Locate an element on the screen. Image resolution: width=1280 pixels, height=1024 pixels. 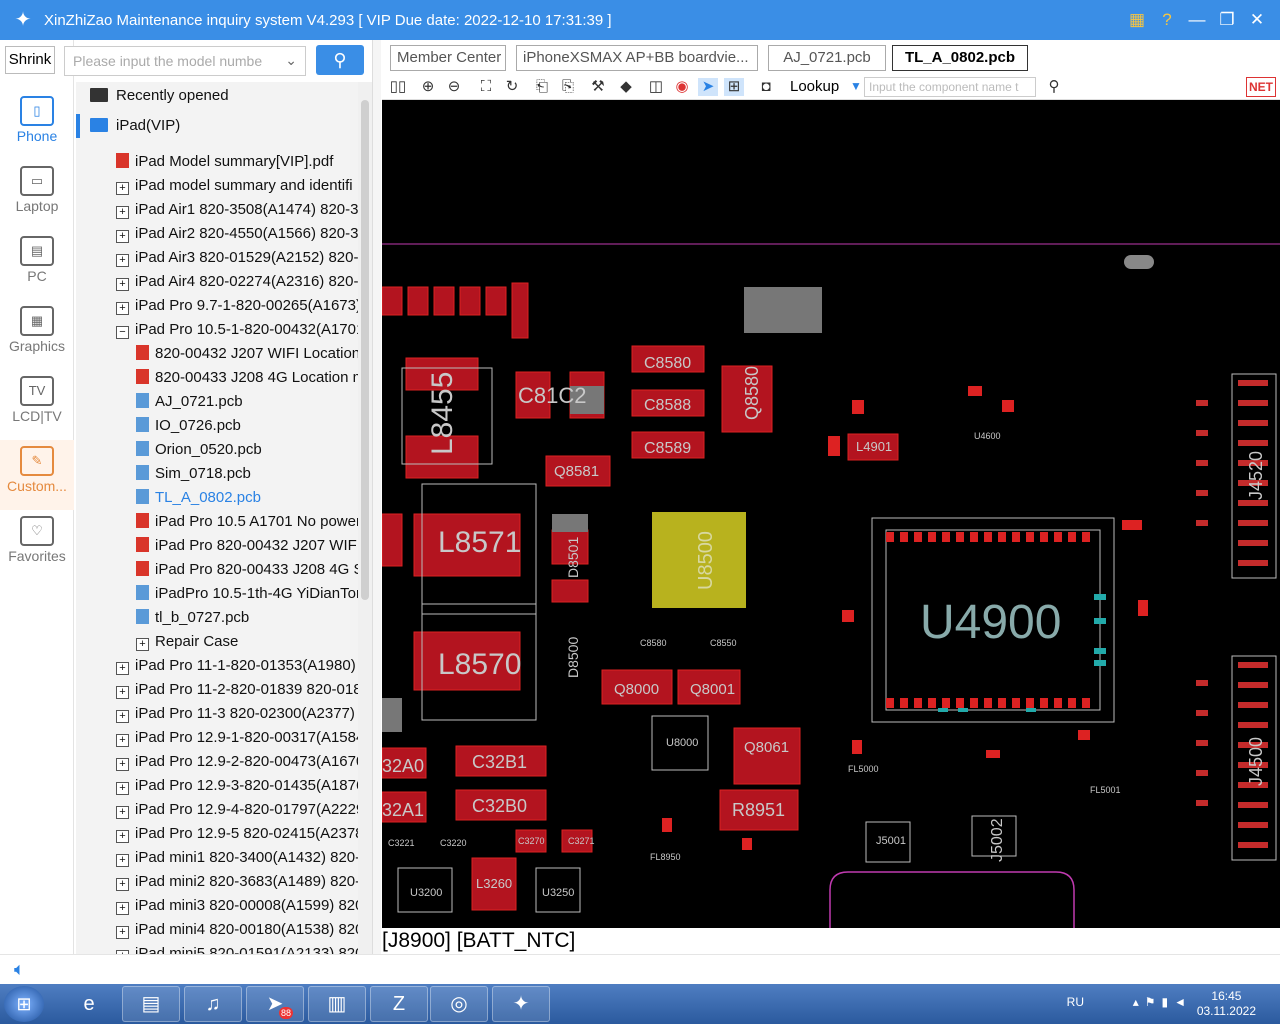
tree-item: + iPad model summary and identifi is located at coordinates (217, 186).